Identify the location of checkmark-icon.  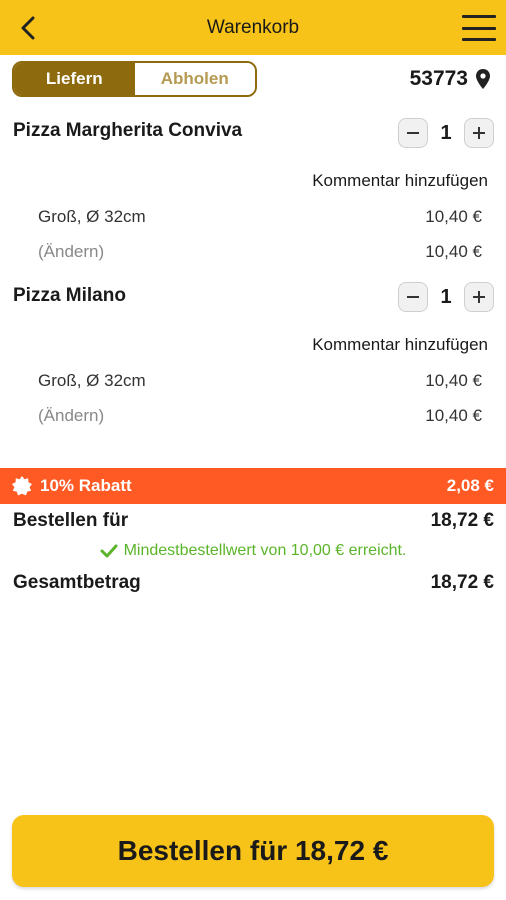
(109, 551).